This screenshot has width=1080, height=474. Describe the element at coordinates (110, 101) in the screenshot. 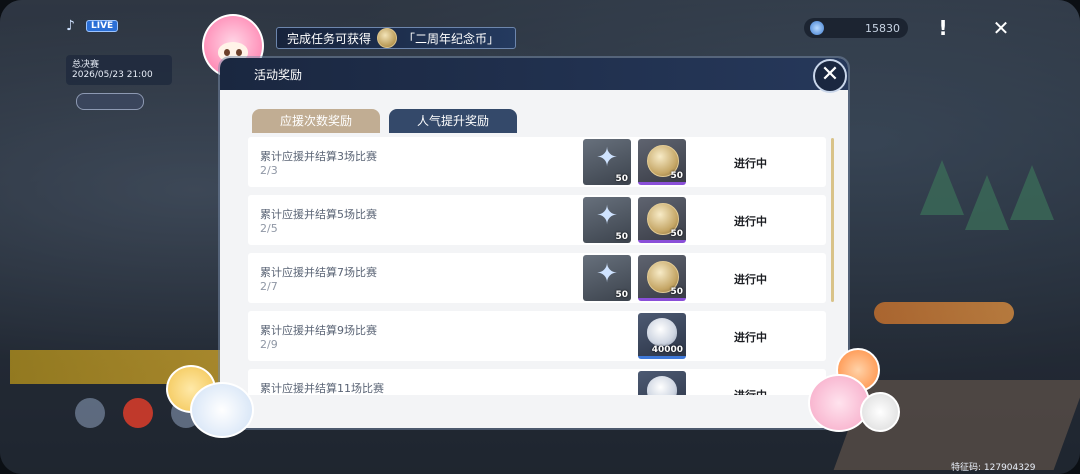

I see `view-match-button` at that location.